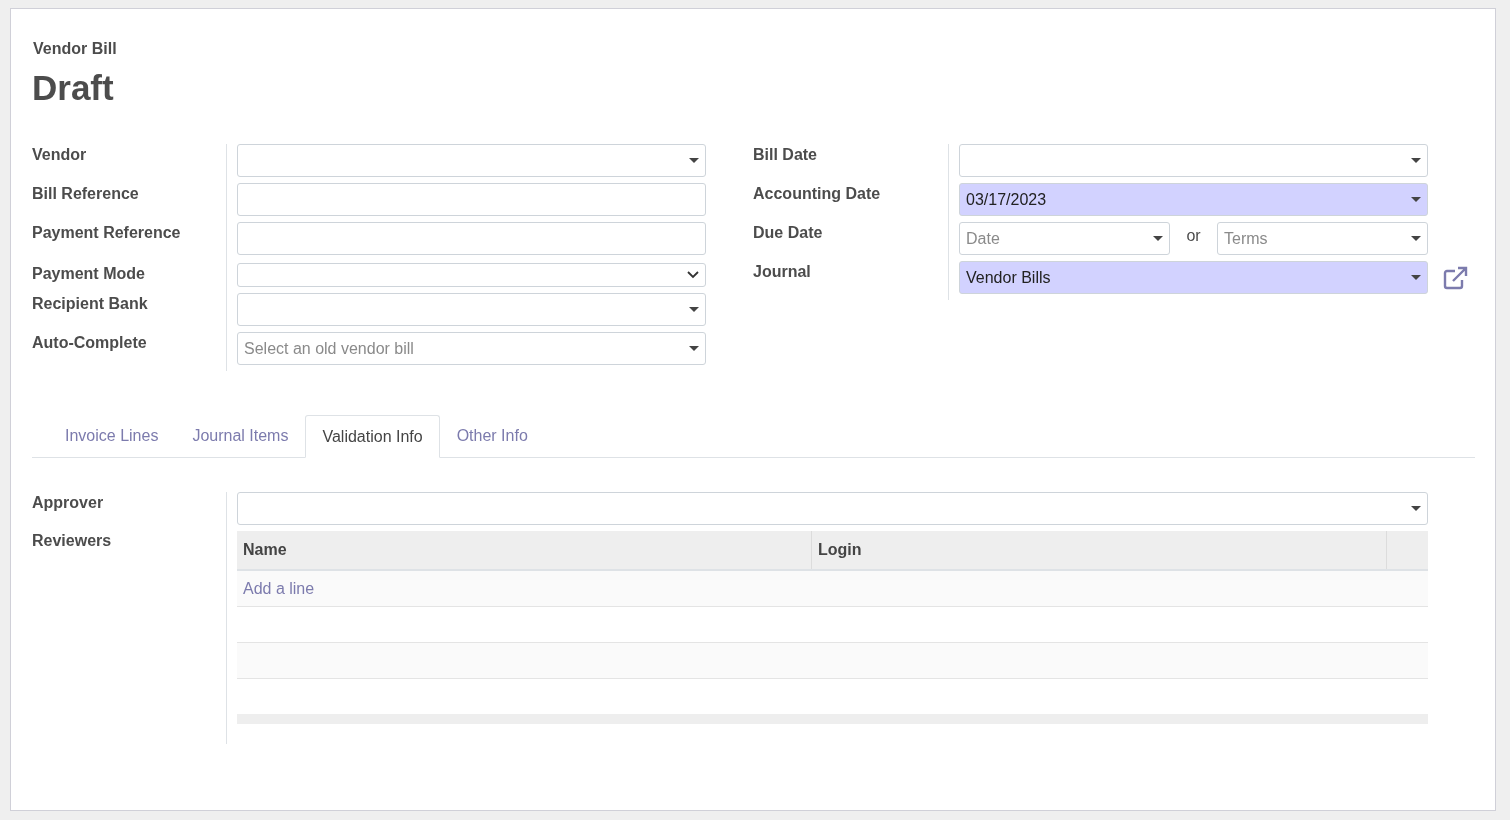  Describe the element at coordinates (1193, 277) in the screenshot. I see `dropdown-field: Vendor Bills` at that location.